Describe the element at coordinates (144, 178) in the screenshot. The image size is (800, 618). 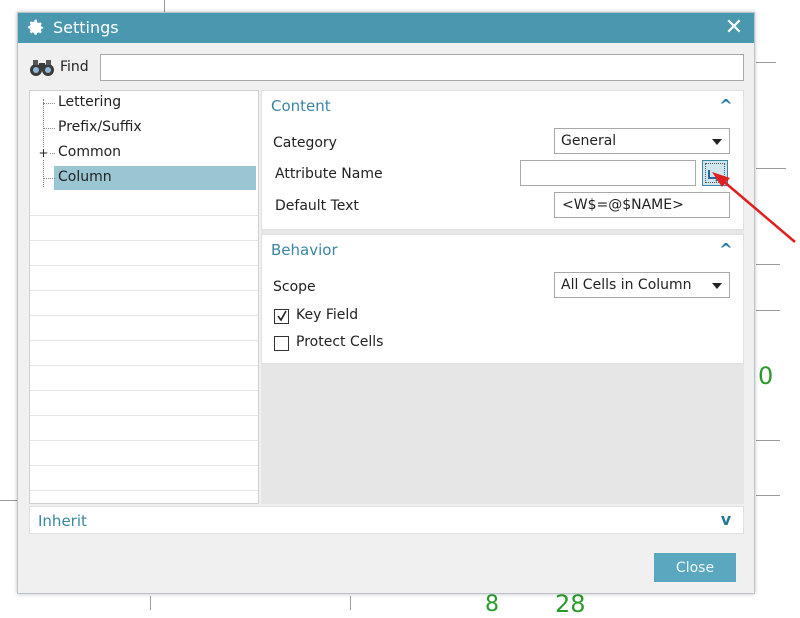
I see `tree-item-column: Column` at that location.